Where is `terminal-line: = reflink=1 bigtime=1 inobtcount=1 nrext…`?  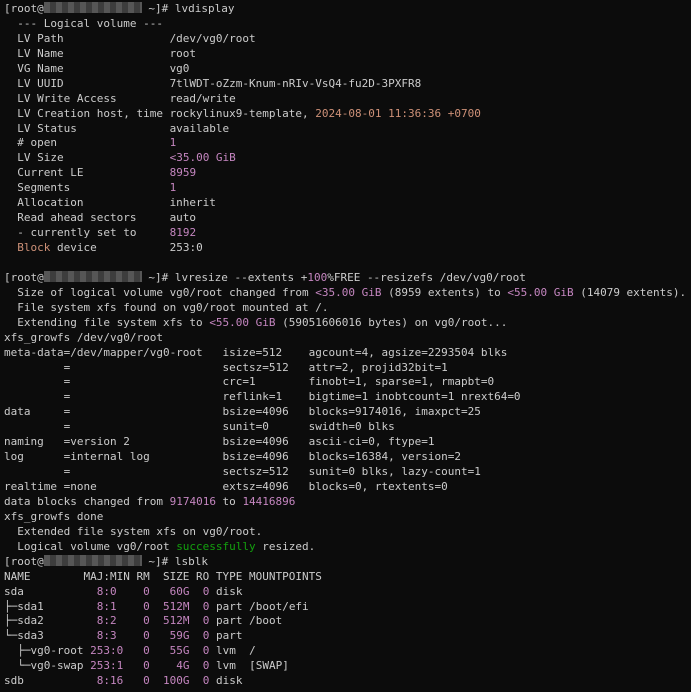 terminal-line: = reflink=1 bigtime=1 inobtcount=1 nrext… is located at coordinates (347, 397).